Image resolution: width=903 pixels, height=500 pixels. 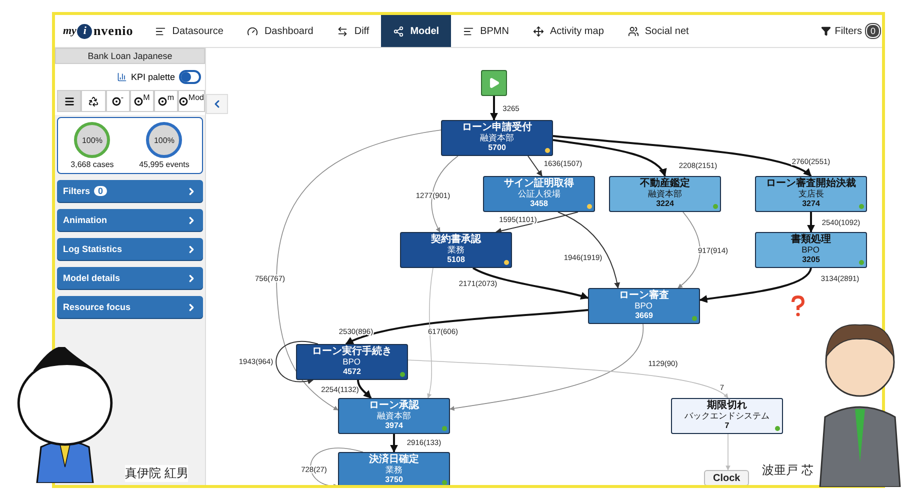 What do you see at coordinates (130, 307) in the screenshot?
I see `accordion-button: Resource focus` at bounding box center [130, 307].